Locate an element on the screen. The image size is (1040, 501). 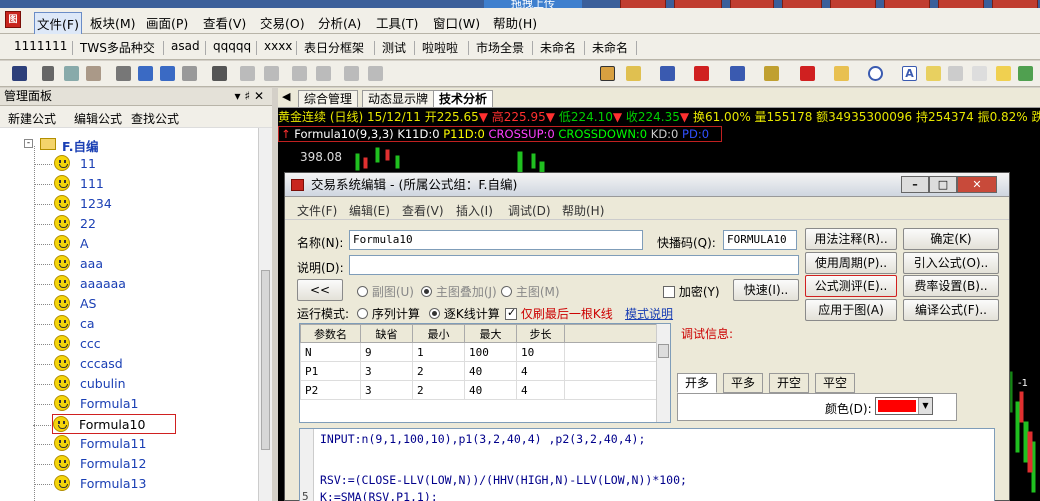
import-formula-button: 引入公式(O).. is located at coordinates (951, 263).